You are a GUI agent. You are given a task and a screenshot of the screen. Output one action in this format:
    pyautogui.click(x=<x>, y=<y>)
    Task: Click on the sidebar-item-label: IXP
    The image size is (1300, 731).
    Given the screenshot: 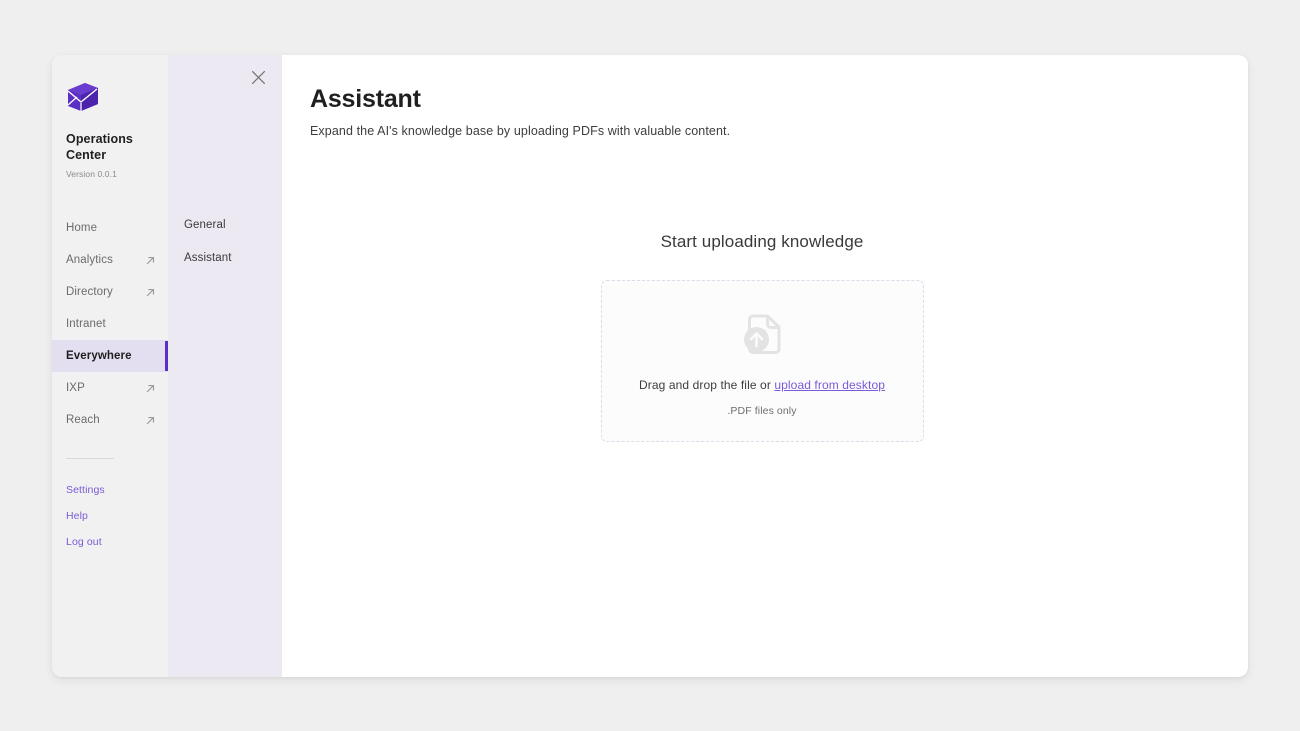 What is the action you would take?
    pyautogui.click(x=75, y=388)
    